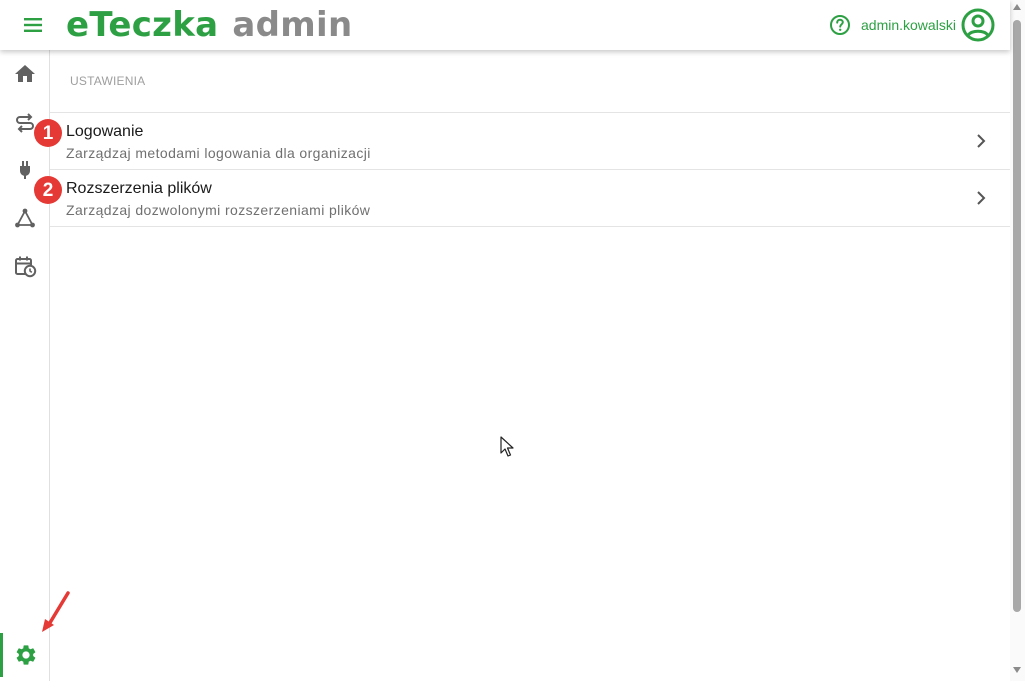 The image size is (1025, 681). Describe the element at coordinates (1017, 670) in the screenshot. I see `scroll-down-arrow-icon` at that location.